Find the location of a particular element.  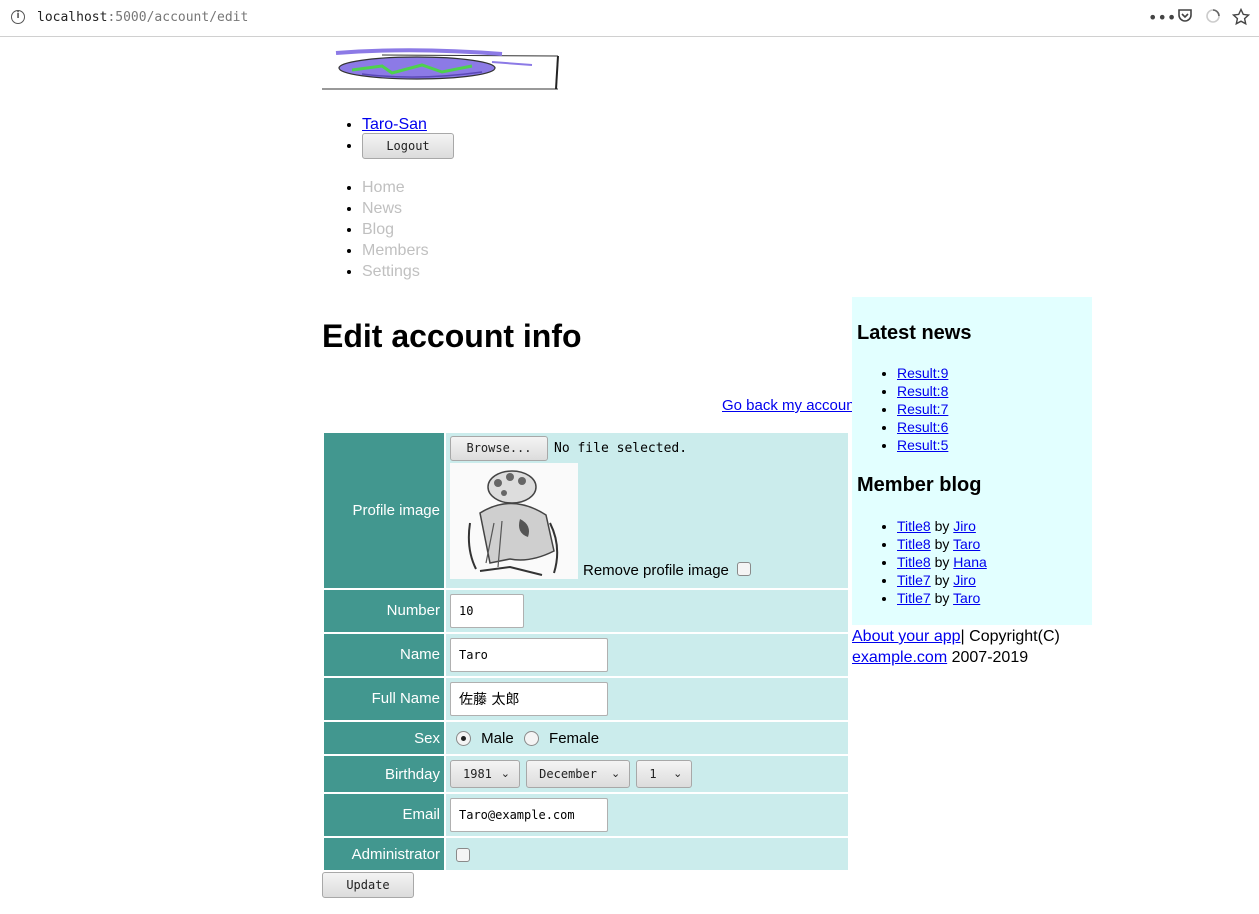

form-row-email: Email is located at coordinates (586, 815).